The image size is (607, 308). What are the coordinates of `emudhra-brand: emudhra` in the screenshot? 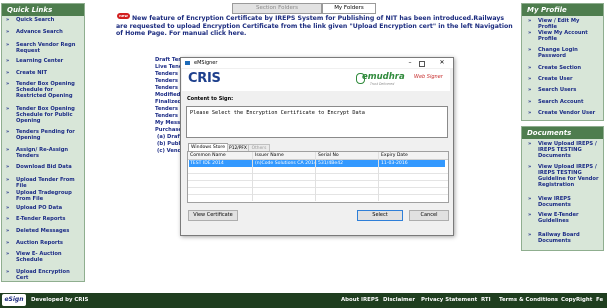 It's located at (383, 77).